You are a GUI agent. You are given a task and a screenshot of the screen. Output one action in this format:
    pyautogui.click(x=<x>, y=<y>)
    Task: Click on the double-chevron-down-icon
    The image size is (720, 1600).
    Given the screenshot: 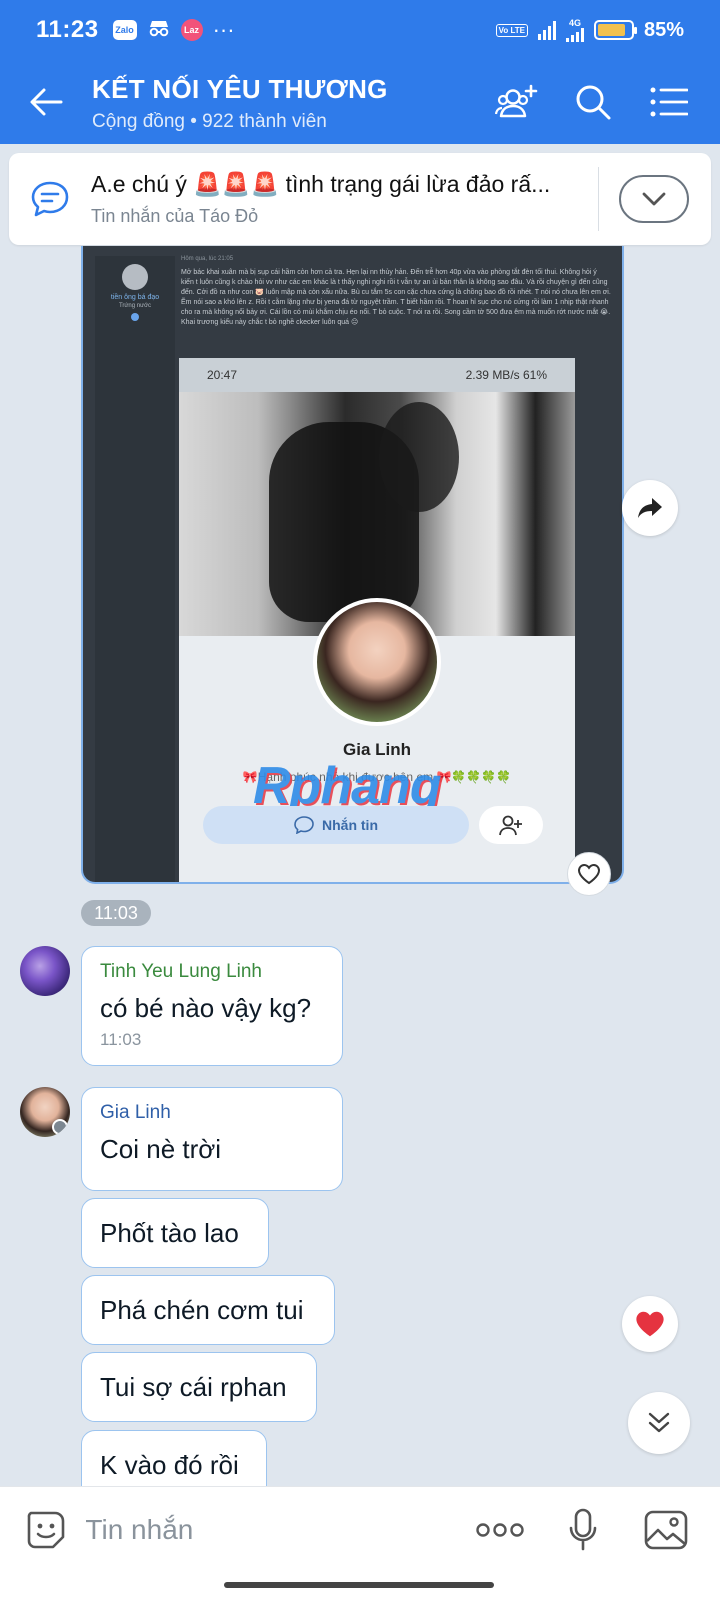 What is the action you would take?
    pyautogui.click(x=659, y=1422)
    